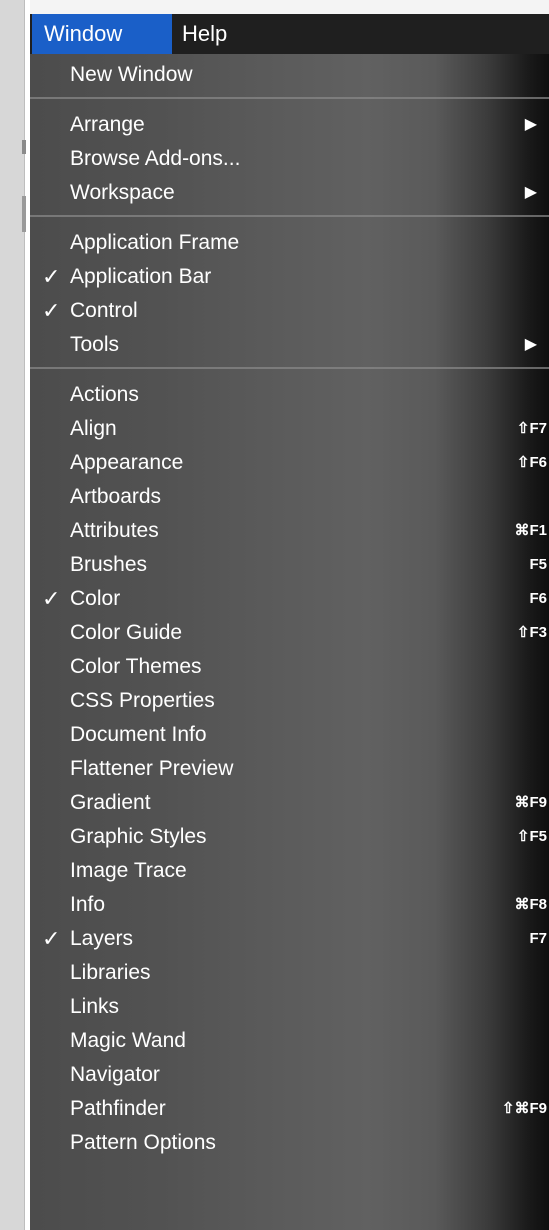  What do you see at coordinates (155, 242) in the screenshot?
I see `menu-item-label: Application Frame` at bounding box center [155, 242].